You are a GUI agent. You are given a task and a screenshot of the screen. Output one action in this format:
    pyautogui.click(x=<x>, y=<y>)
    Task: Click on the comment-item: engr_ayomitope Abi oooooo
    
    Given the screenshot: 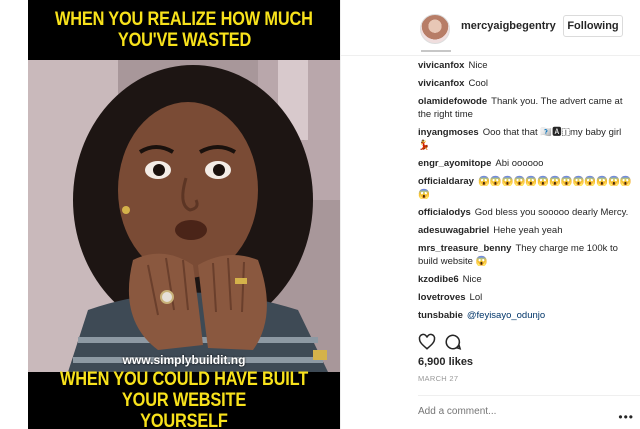 What is the action you would take?
    pyautogui.click(x=525, y=163)
    